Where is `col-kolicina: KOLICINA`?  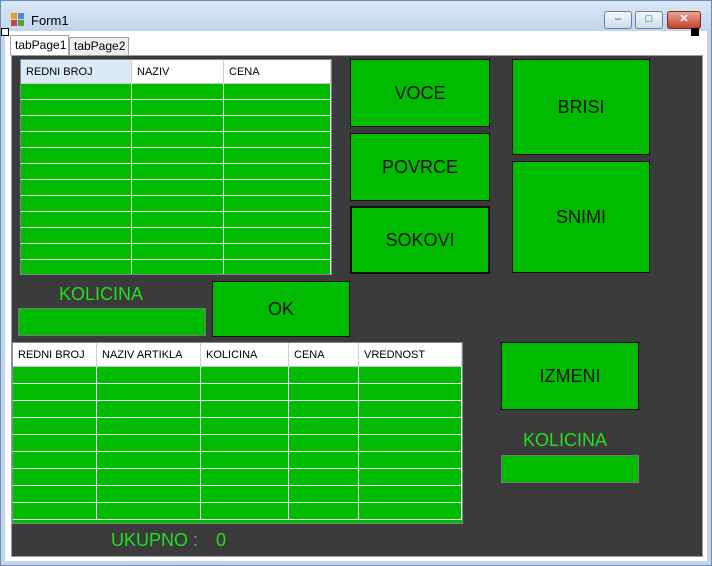 col-kolicina: KOLICINA is located at coordinates (245, 354).